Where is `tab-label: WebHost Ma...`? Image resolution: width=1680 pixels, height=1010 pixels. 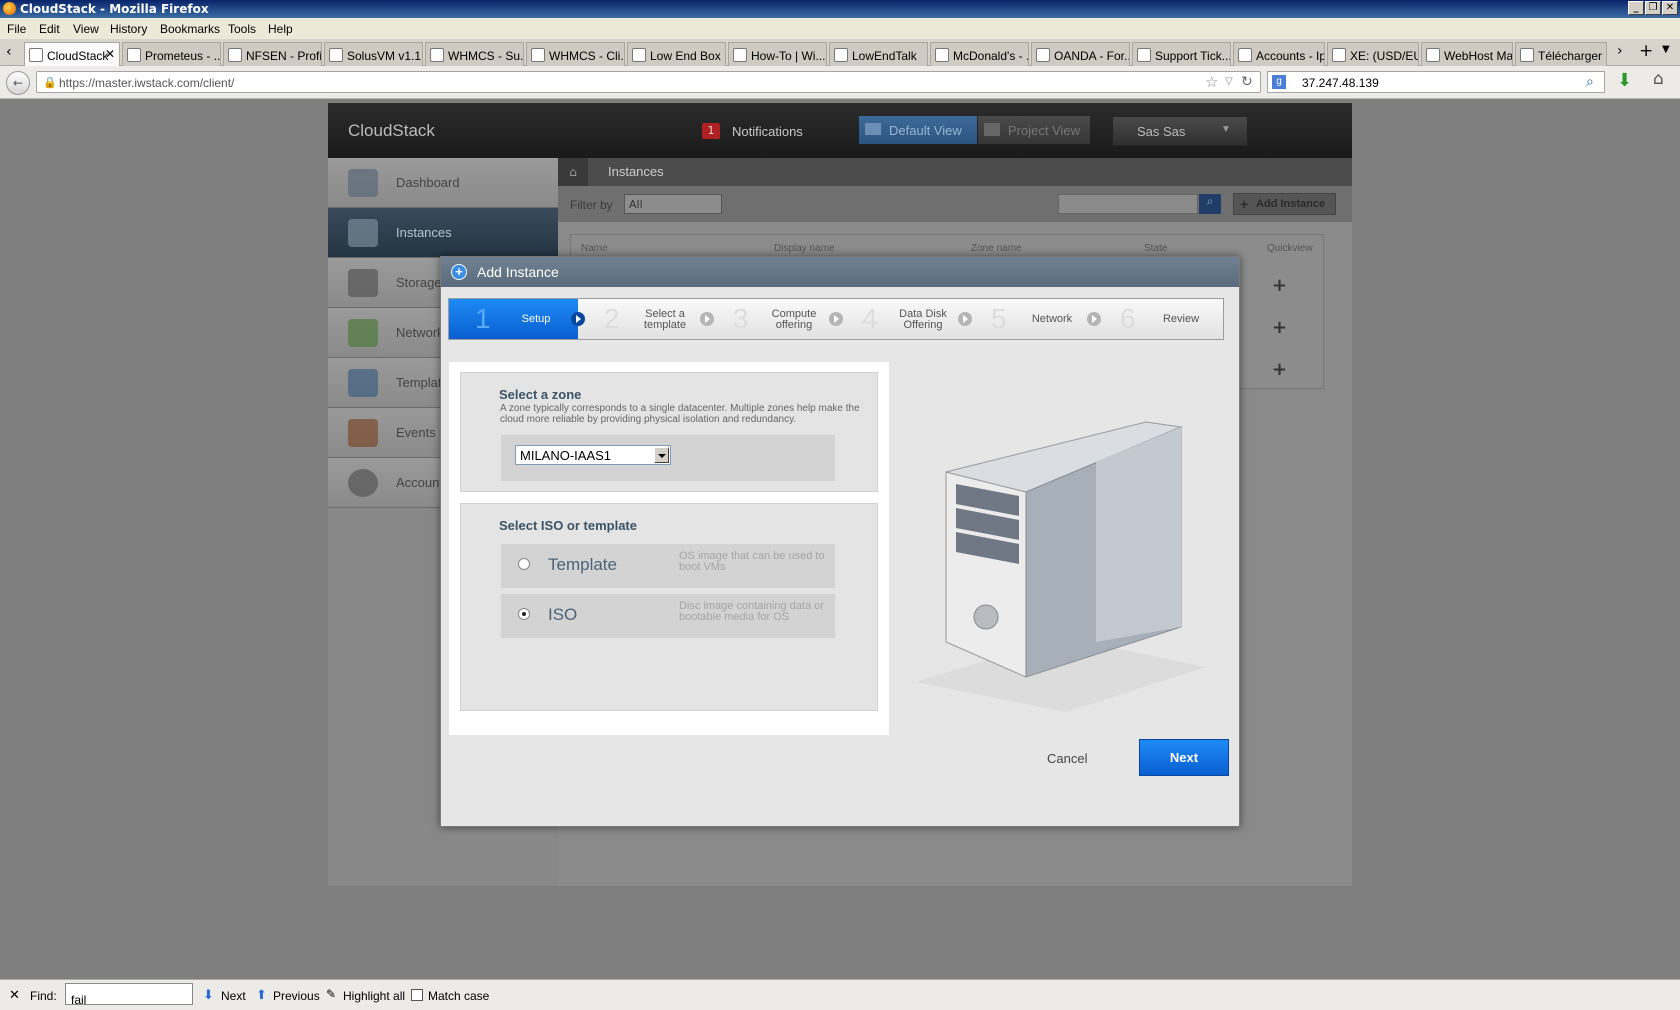
tab-label: WebHost Ma... is located at coordinates (1478, 56).